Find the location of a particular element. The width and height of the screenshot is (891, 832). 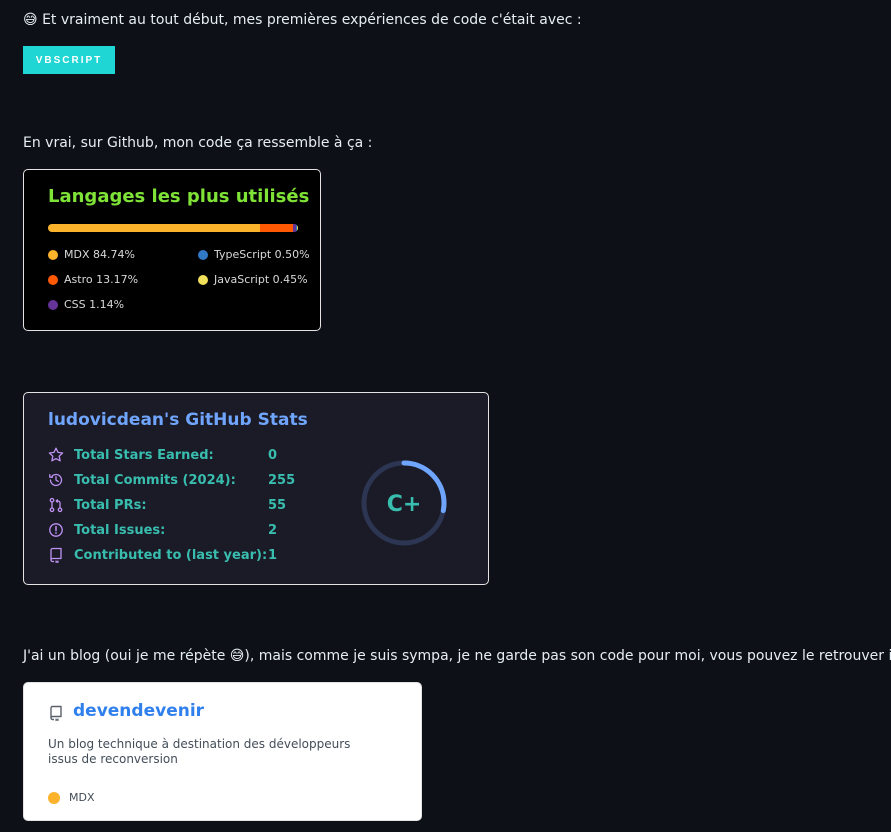

rank-grade: C+ is located at coordinates (404, 504).